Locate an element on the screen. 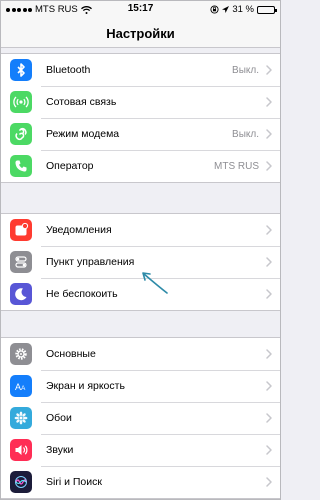 The width and height of the screenshot is (320, 500). settings-row: Обои is located at coordinates (140, 418).